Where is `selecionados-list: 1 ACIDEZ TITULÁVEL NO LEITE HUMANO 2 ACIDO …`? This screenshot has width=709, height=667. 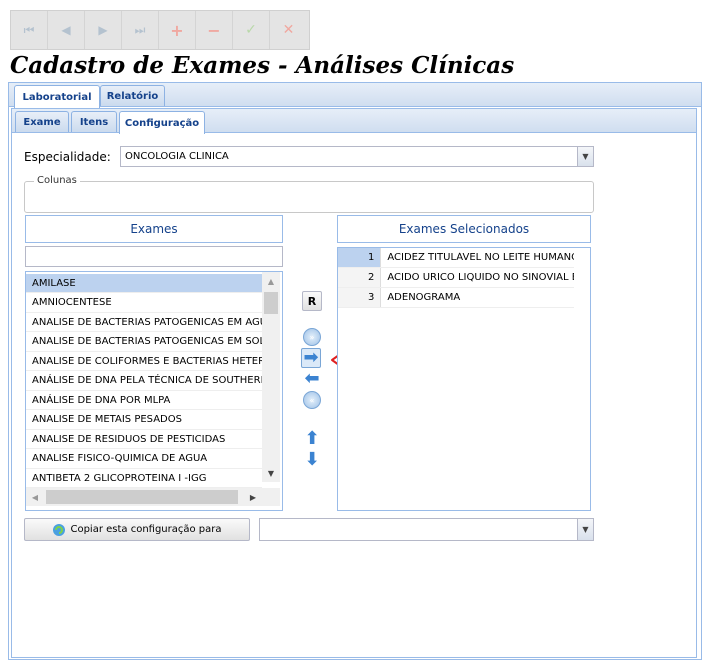 selecionados-list: 1 ACIDEZ TITULÁVEL NO LEITE HUMANO 2 ACIDO … is located at coordinates (464, 379).